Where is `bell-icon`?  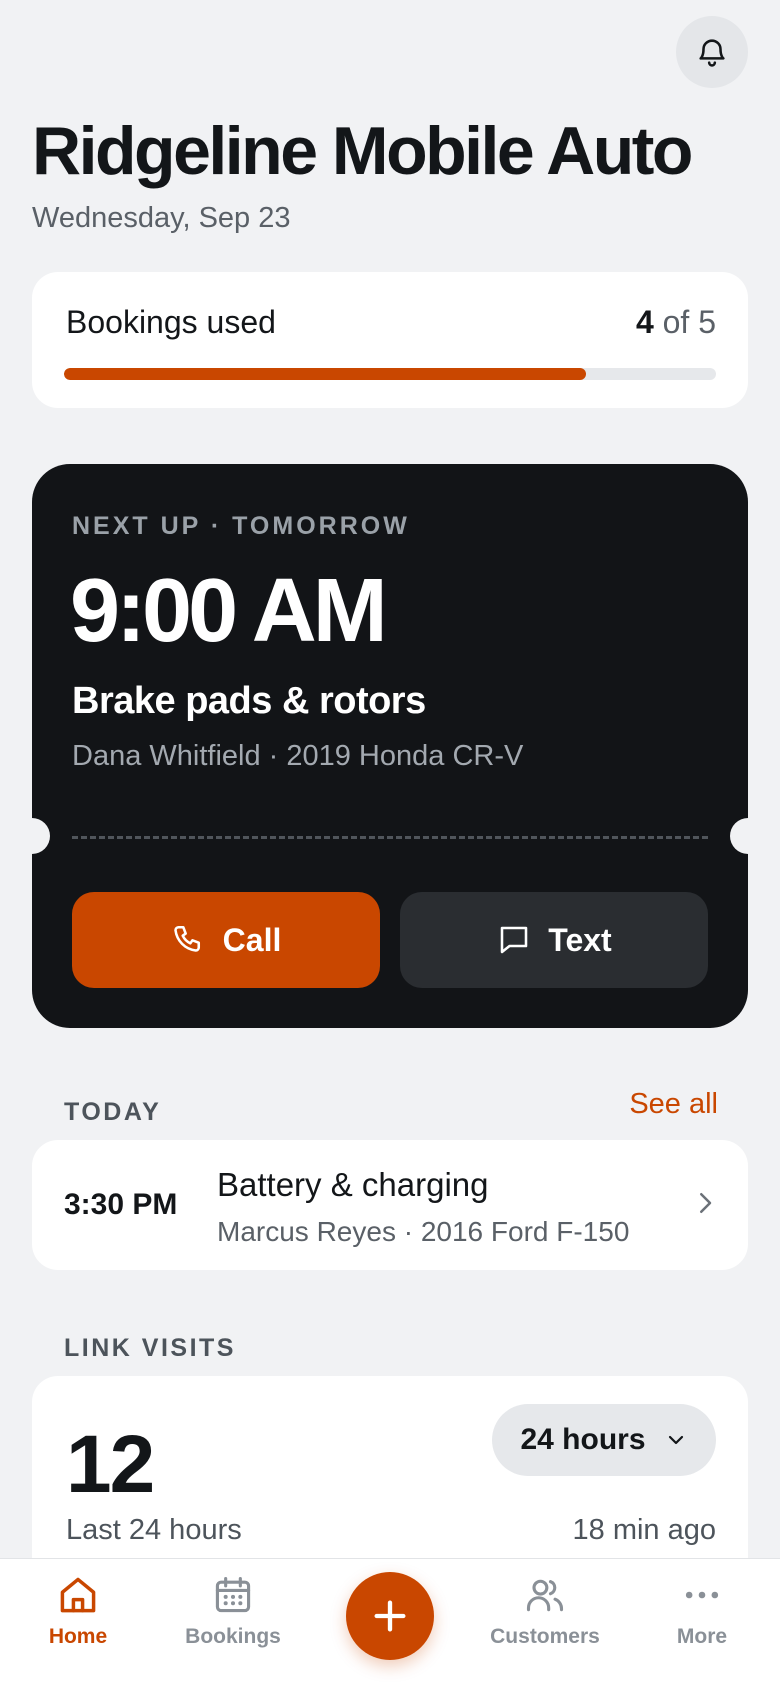 bell-icon is located at coordinates (712, 52).